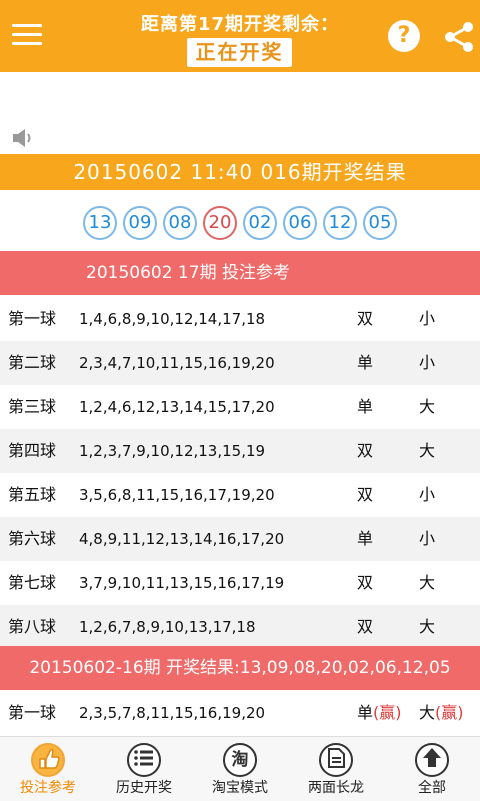 This screenshot has width=480, height=801. I want to click on table-row: 第一球 1,4,6,8,9,10,12,14,17,18 双 小, so click(240, 319).